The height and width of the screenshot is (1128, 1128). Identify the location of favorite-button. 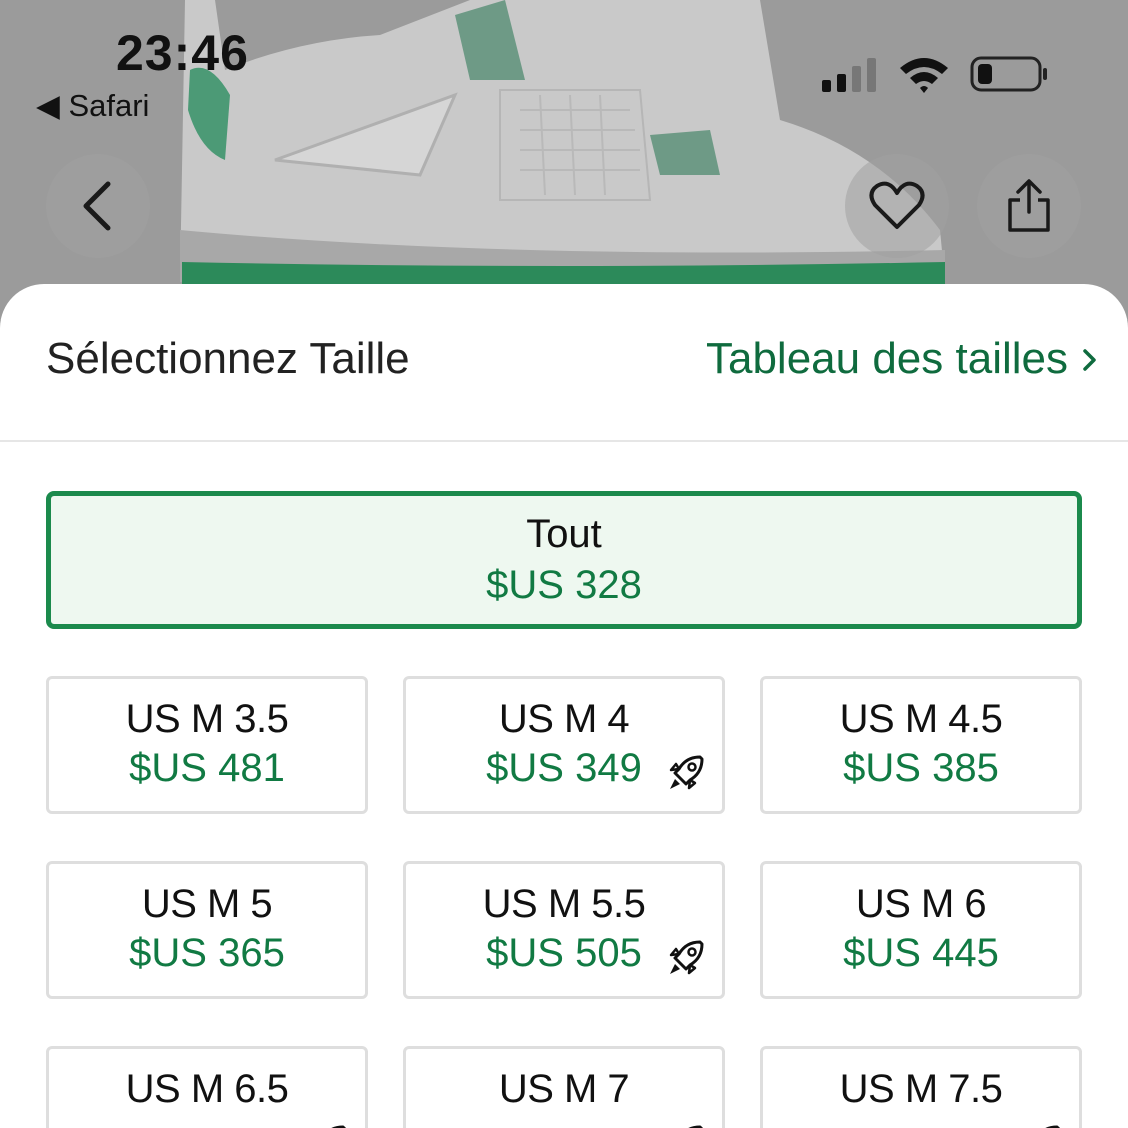
(897, 206).